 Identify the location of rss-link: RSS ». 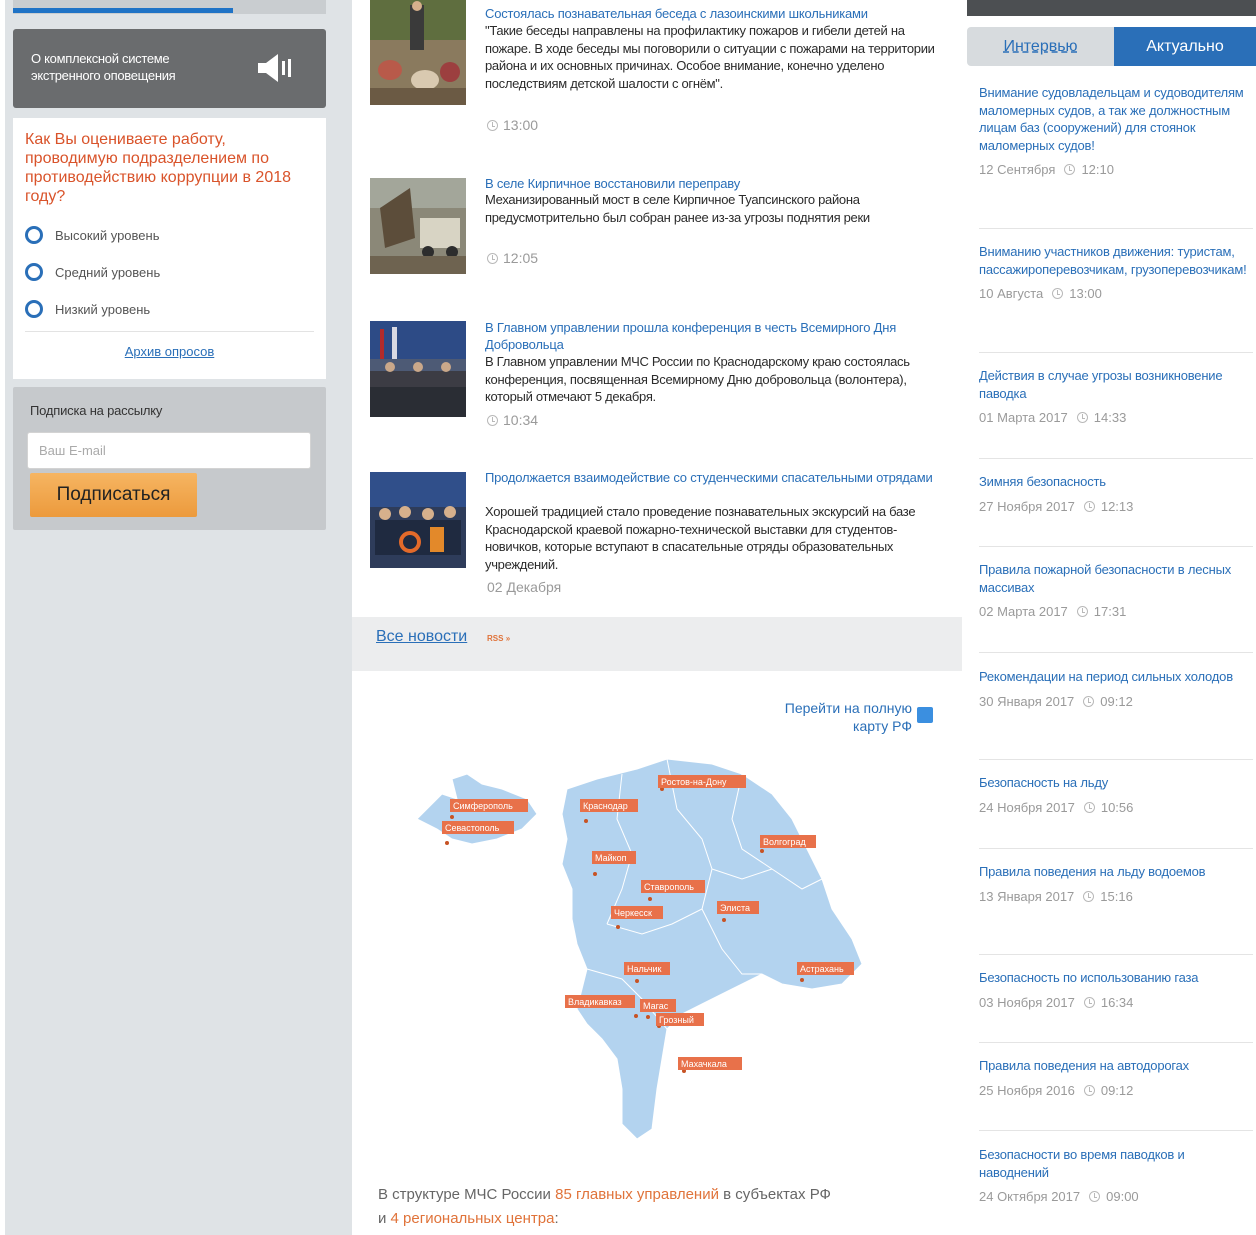
(498, 638).